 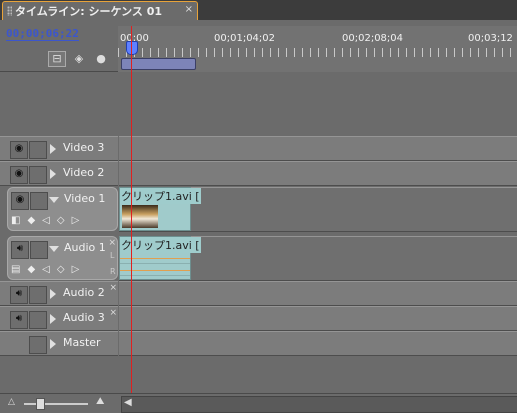 I want to click on keyframe-controls: ◧ ◆ ◁ ◇ ▷, so click(x=48, y=220).